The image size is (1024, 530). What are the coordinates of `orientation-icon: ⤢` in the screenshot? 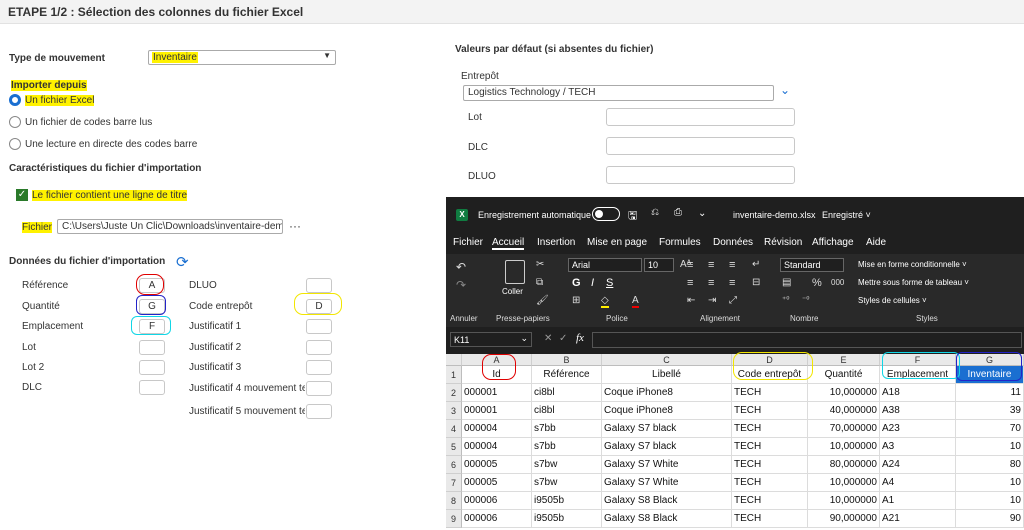 It's located at (733, 300).